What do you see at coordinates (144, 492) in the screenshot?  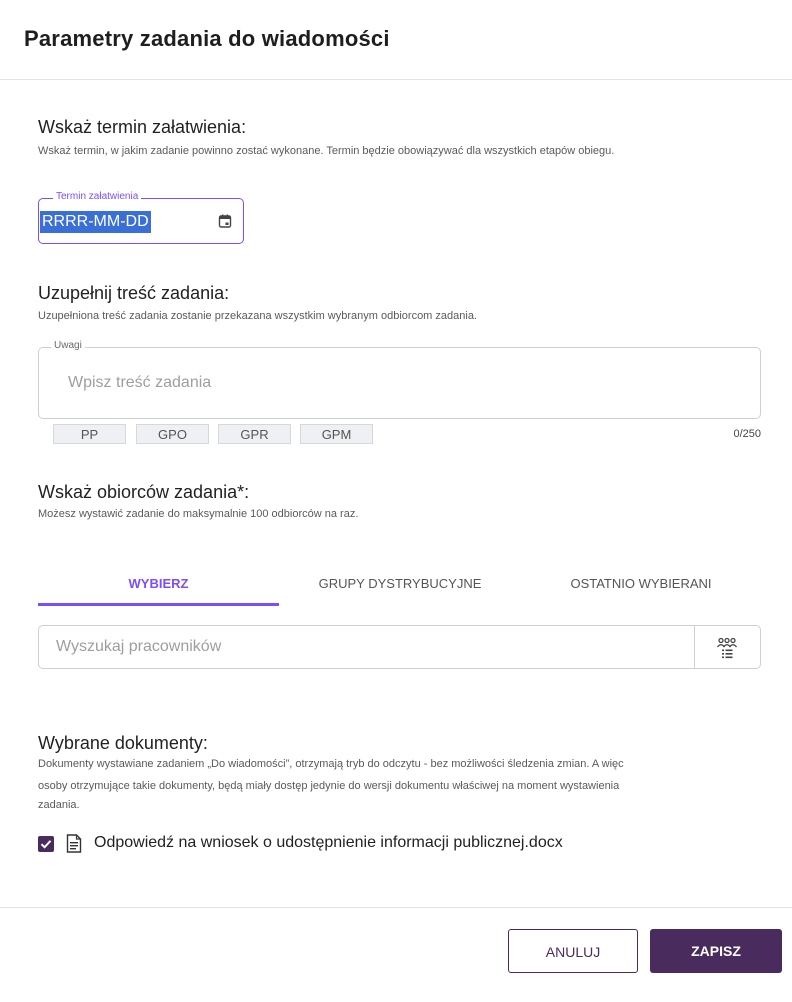 I see `recipients-heading: Wskaż obiorców zadania*:` at bounding box center [144, 492].